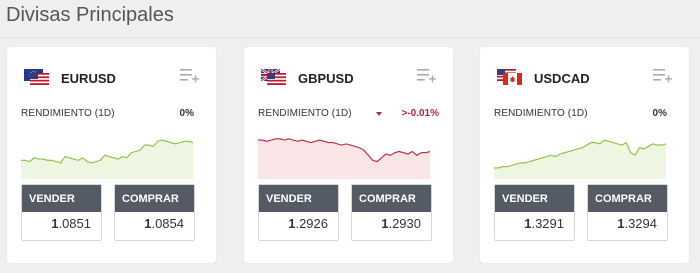 This screenshot has height=273, width=700. I want to click on sell-button: VENDER 1.2926, so click(298, 212).